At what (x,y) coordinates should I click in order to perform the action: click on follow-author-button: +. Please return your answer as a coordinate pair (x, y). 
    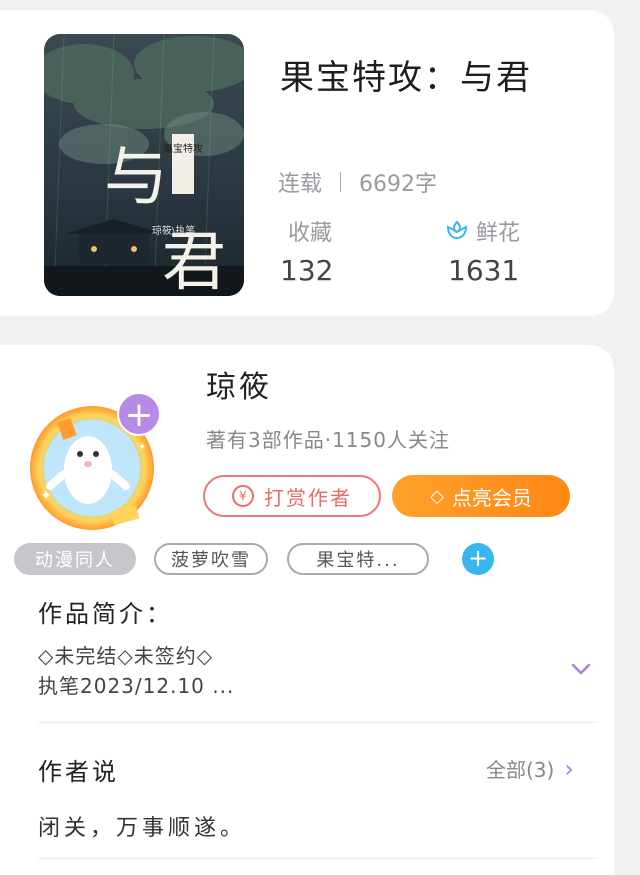
    Looking at the image, I should click on (139, 414).